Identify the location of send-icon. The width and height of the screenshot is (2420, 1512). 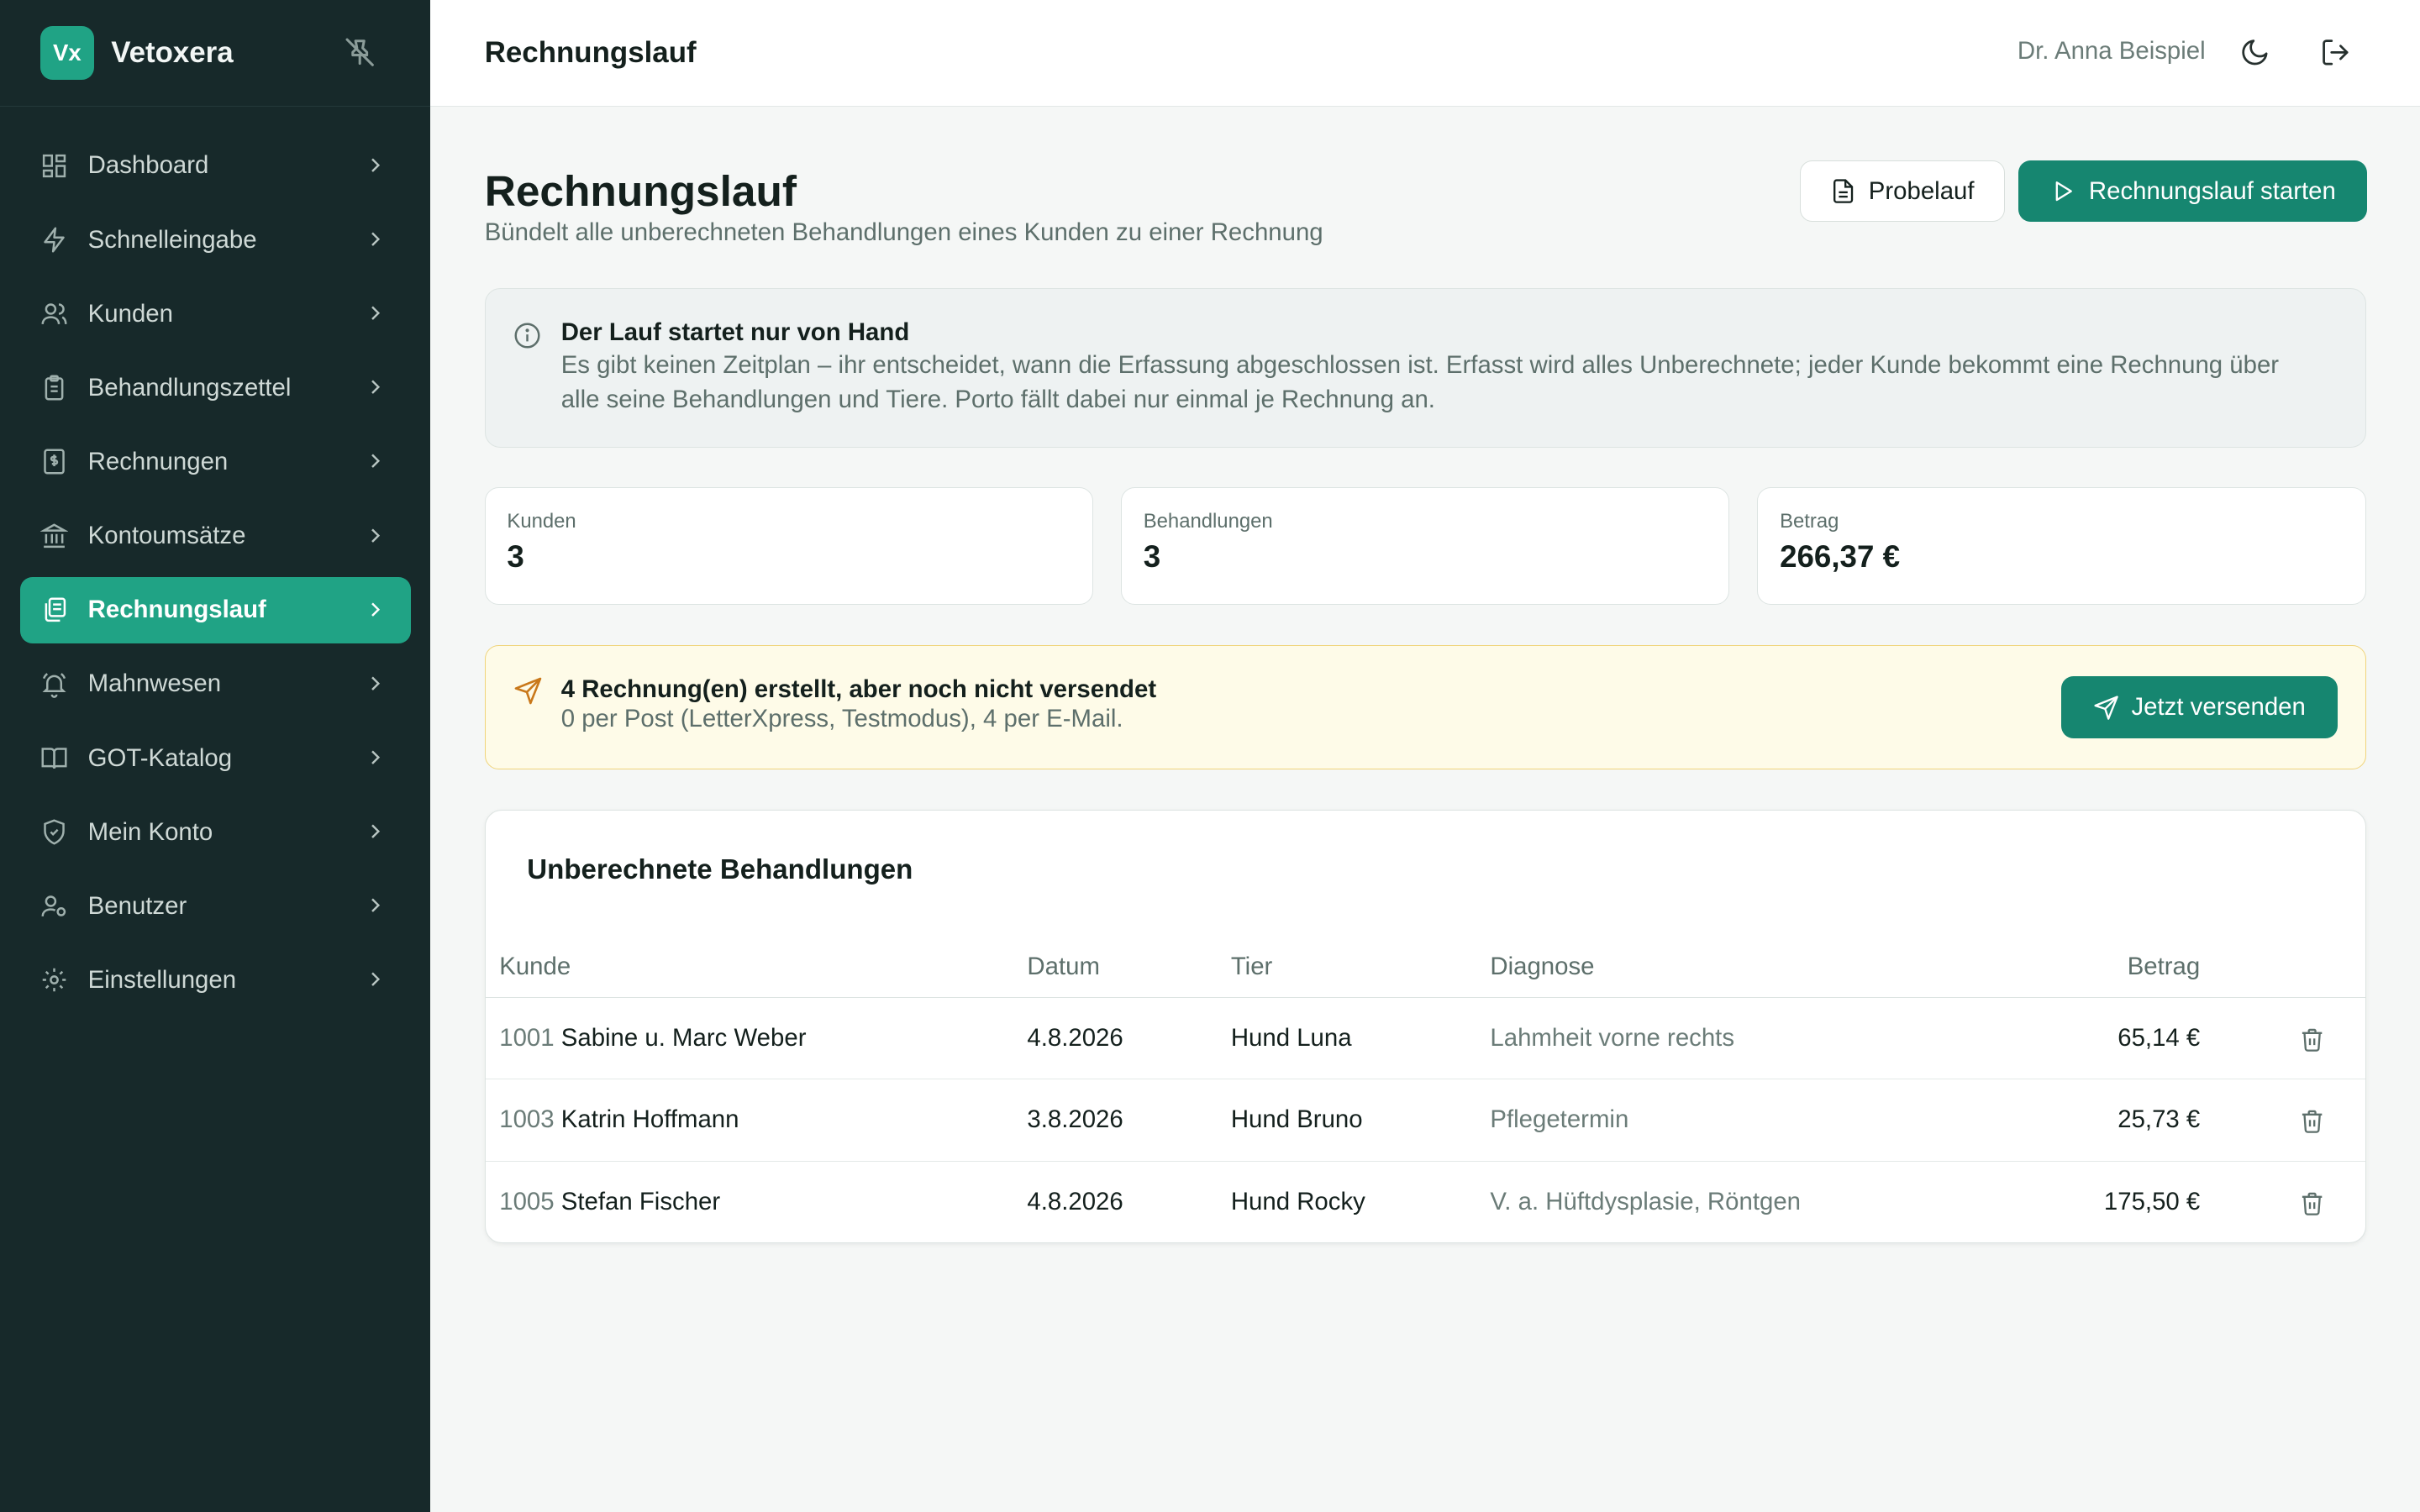
(2106, 707).